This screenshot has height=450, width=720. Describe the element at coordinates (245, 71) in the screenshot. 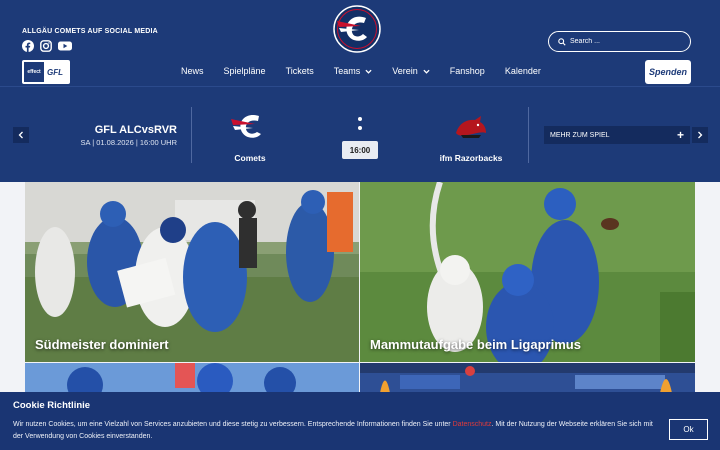

I see `nav-item-spielplaene: Spielpläne` at that location.